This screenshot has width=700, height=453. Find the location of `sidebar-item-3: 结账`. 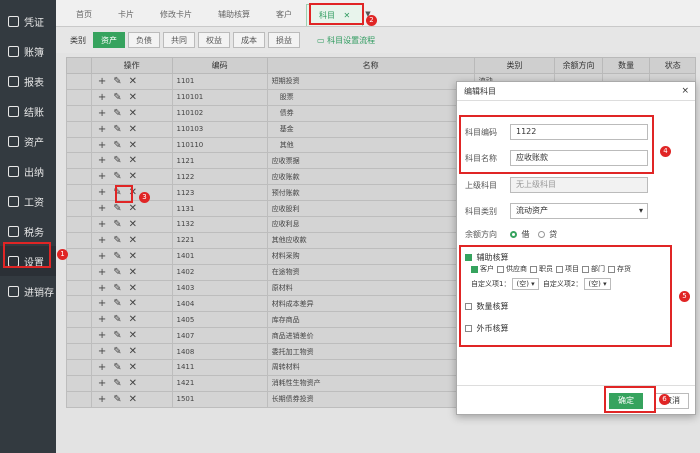

sidebar-item-3: 结账 is located at coordinates (28, 111).